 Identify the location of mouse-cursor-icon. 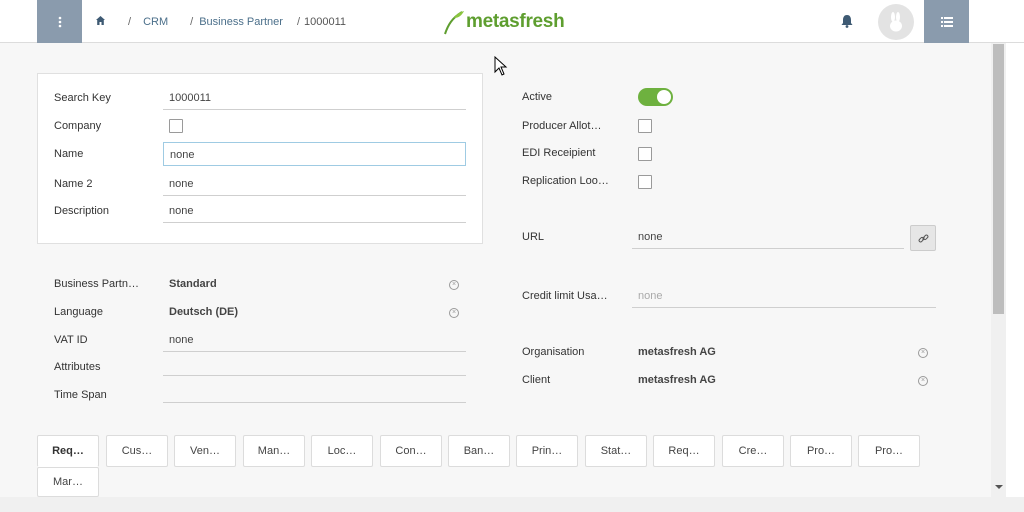
(501, 66).